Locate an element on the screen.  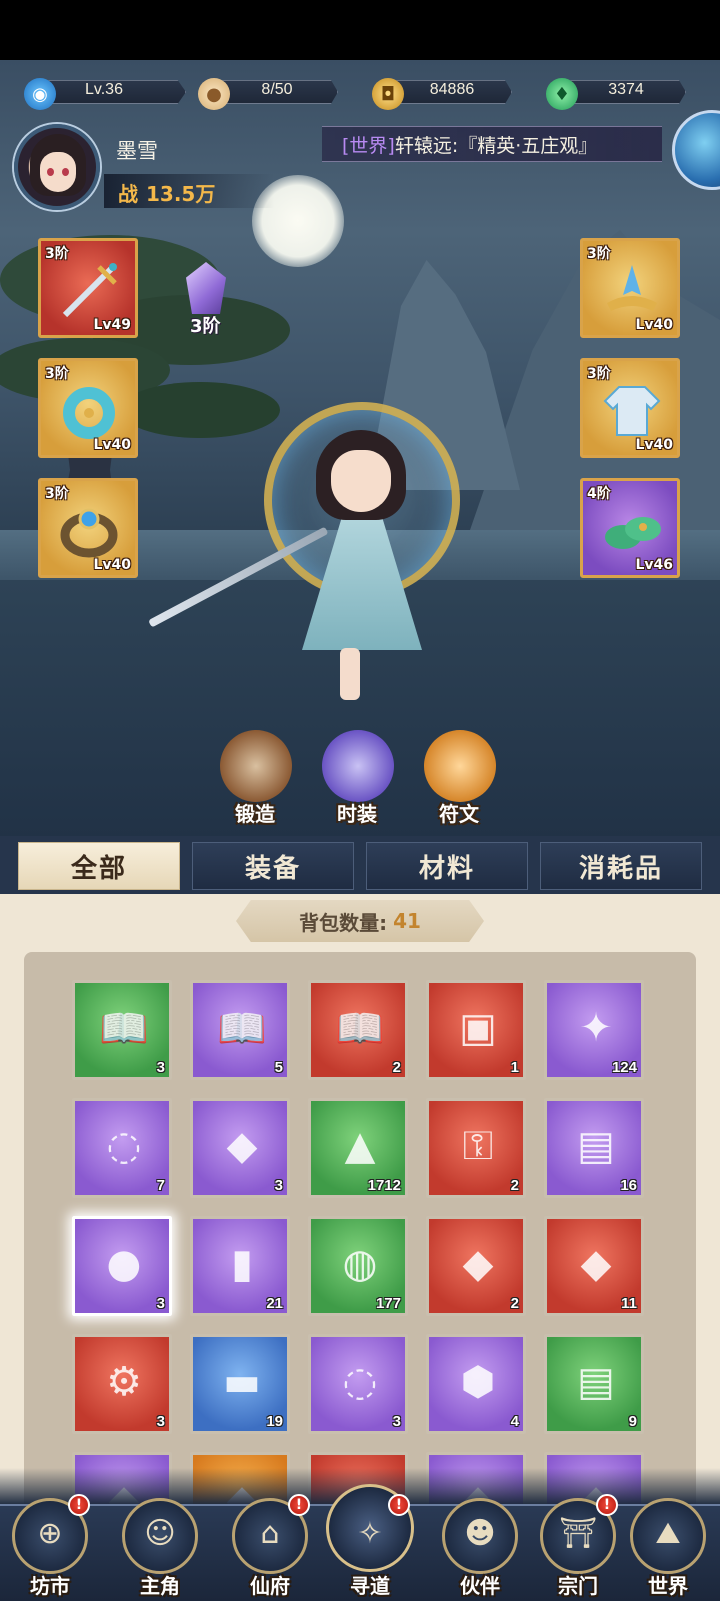
jade-display: ♦ 3374 is located at coordinates (616, 94).